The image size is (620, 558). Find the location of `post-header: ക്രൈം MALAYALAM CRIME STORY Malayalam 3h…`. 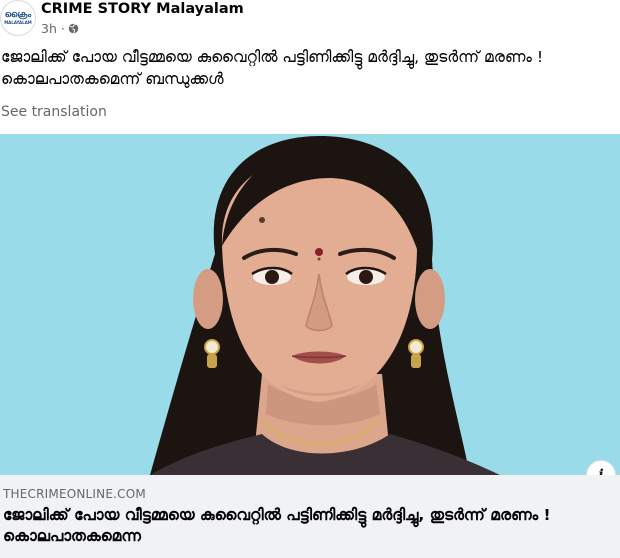

post-header: ക്രൈം MALAYALAM CRIME STORY Malayalam 3h… is located at coordinates (310, 20).